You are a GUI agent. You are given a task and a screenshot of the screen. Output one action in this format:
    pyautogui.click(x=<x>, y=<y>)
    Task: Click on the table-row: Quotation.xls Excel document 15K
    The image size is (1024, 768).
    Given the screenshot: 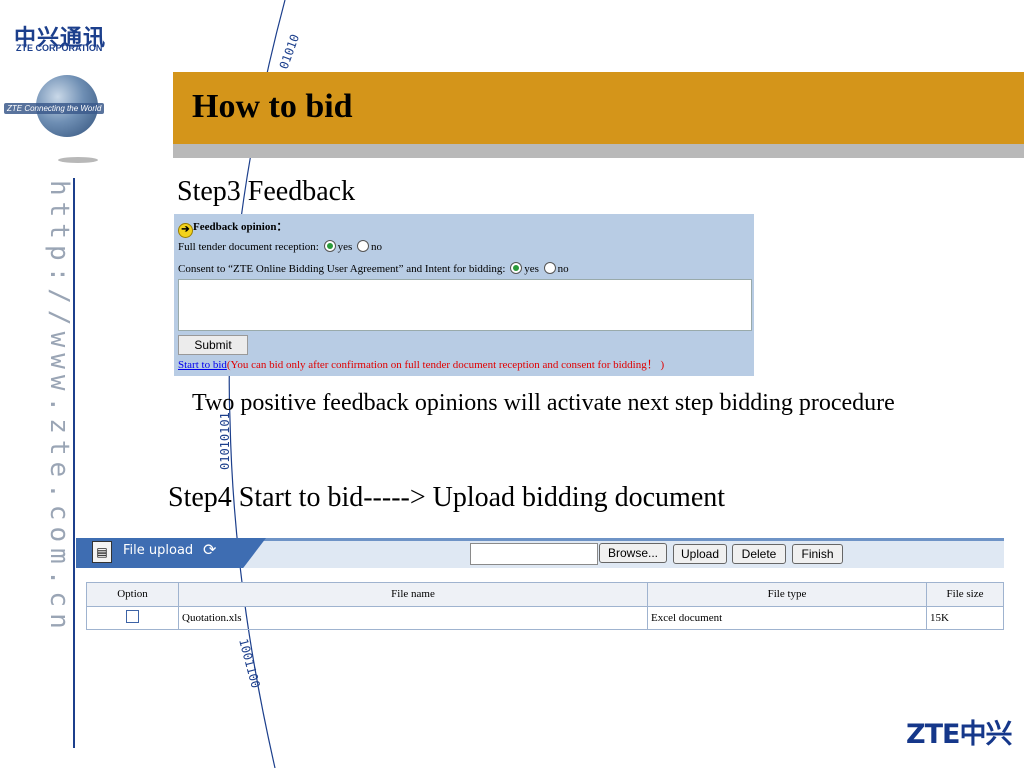 What is the action you would take?
    pyautogui.click(x=545, y=617)
    